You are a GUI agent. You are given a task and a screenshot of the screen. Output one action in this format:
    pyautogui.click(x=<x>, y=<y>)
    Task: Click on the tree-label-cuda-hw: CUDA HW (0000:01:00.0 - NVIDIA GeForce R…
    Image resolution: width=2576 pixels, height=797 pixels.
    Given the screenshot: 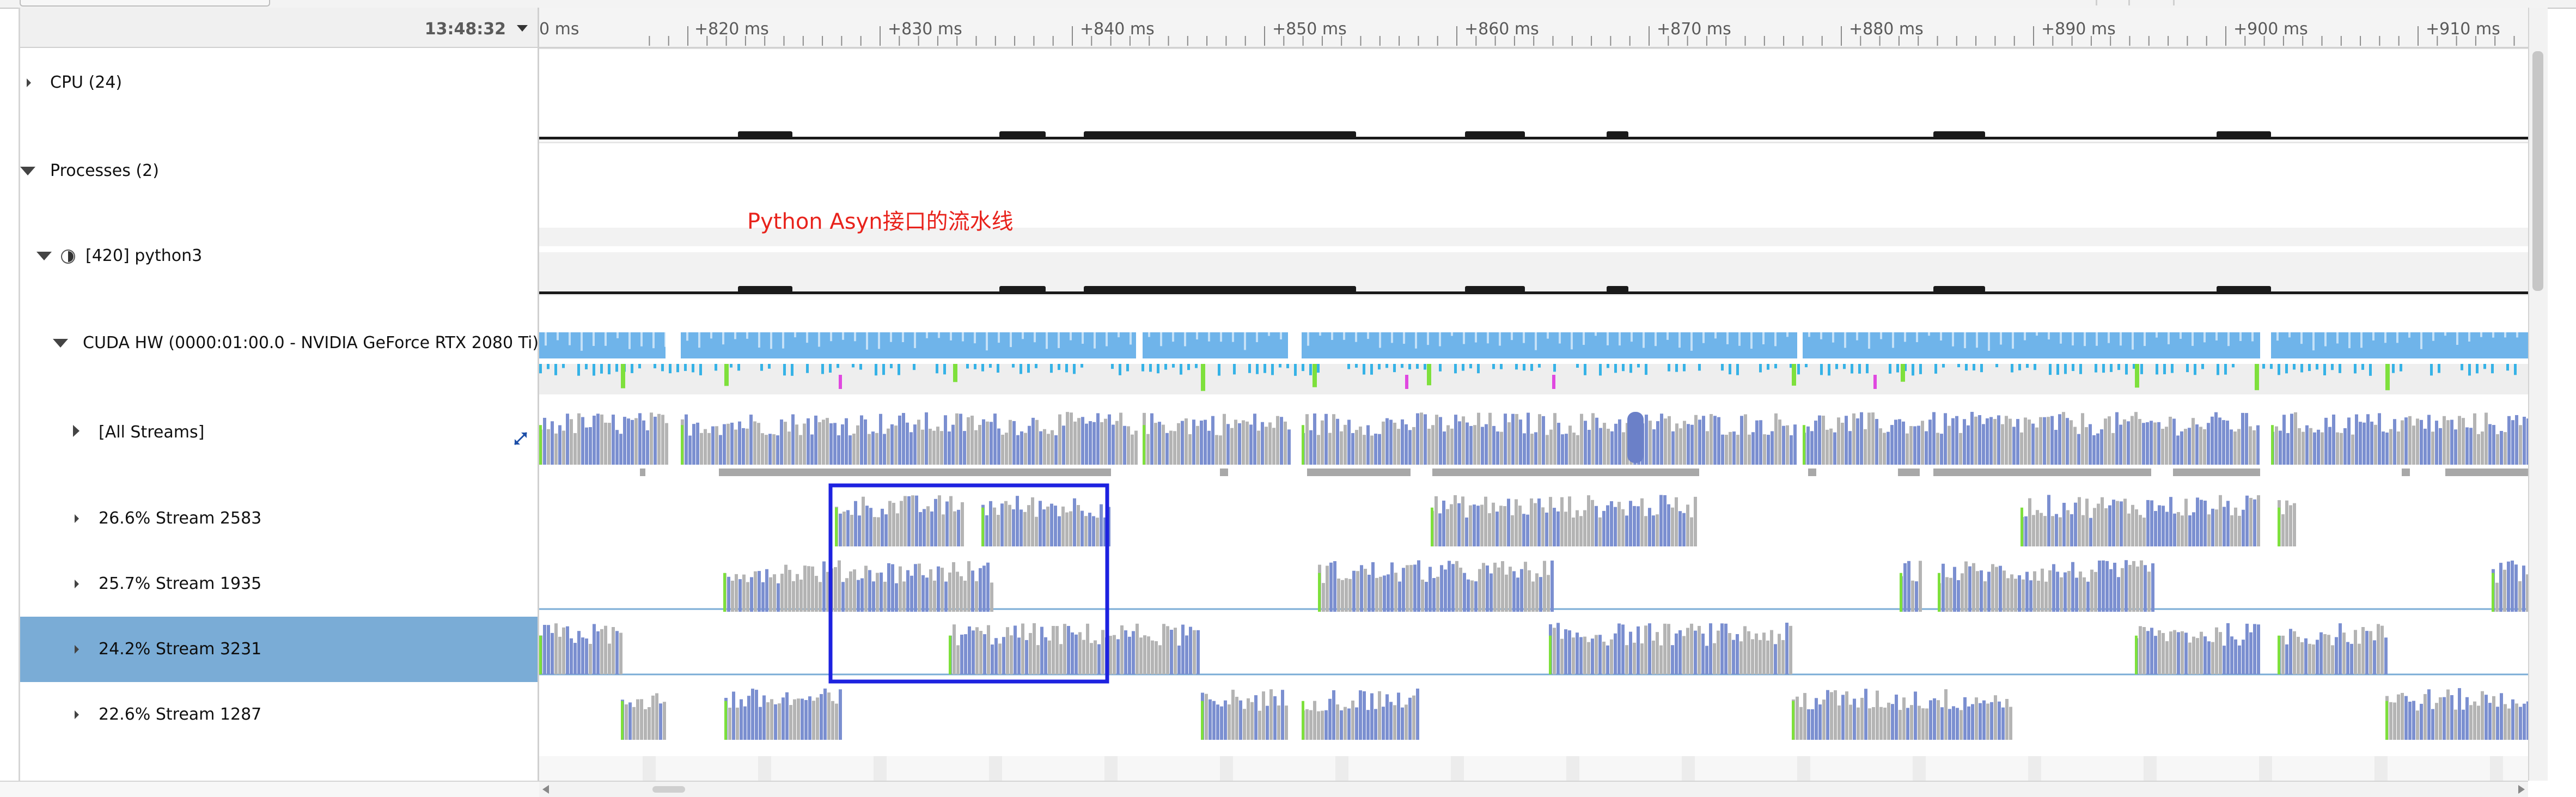 What is the action you would take?
    pyautogui.click(x=310, y=342)
    